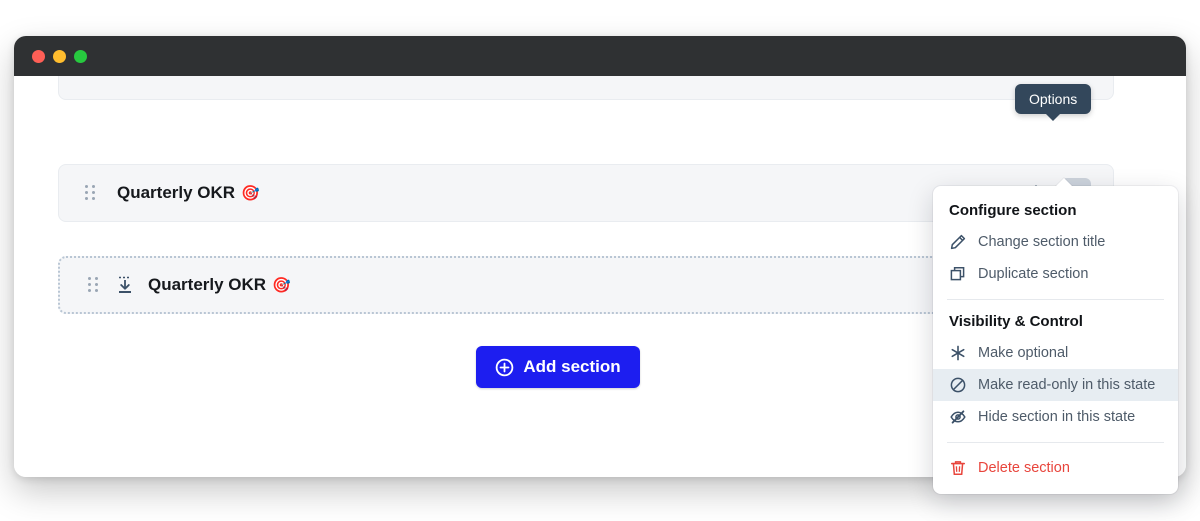 This screenshot has width=1200, height=521. I want to click on window-titlebar, so click(600, 56).